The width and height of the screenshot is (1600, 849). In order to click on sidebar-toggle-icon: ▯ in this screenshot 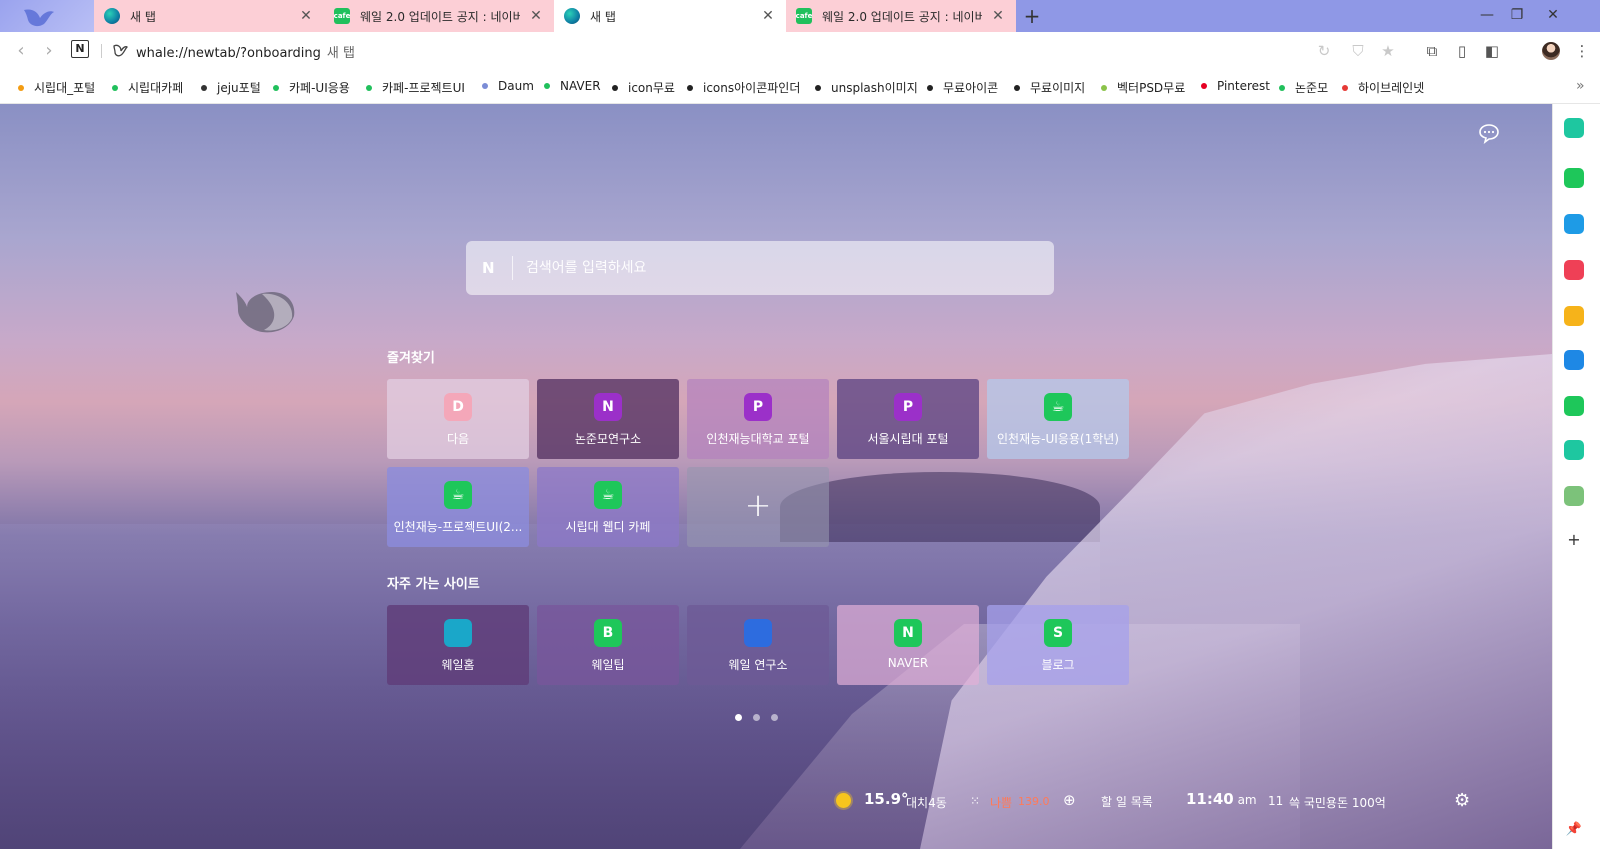, I will do `click(1462, 51)`.